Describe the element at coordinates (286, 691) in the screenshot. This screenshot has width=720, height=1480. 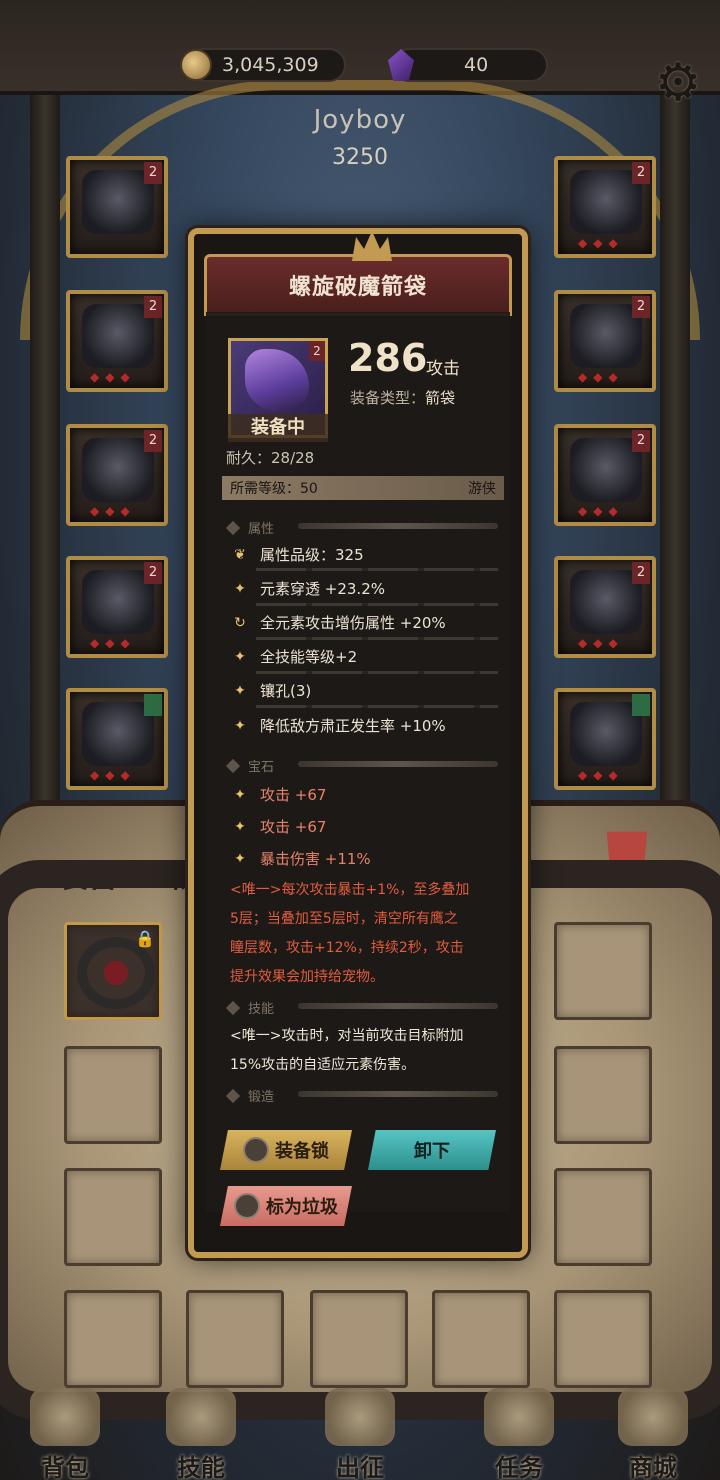
I see `attribute-text: 镶孔(3)` at that location.